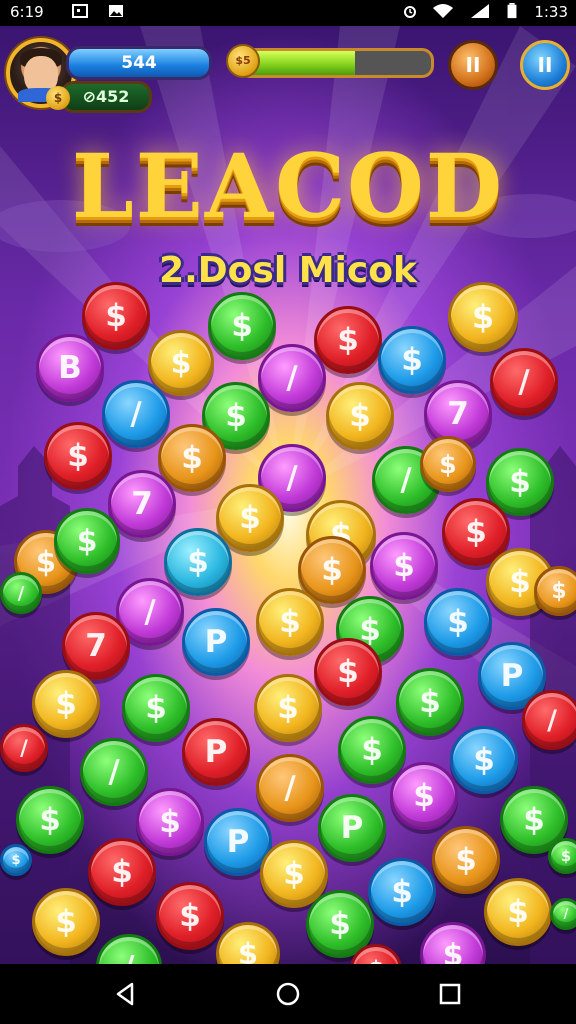 The height and width of the screenshot is (1024, 576). Describe the element at coordinates (139, 63) in the screenshot. I see `score-counter: 544` at that location.